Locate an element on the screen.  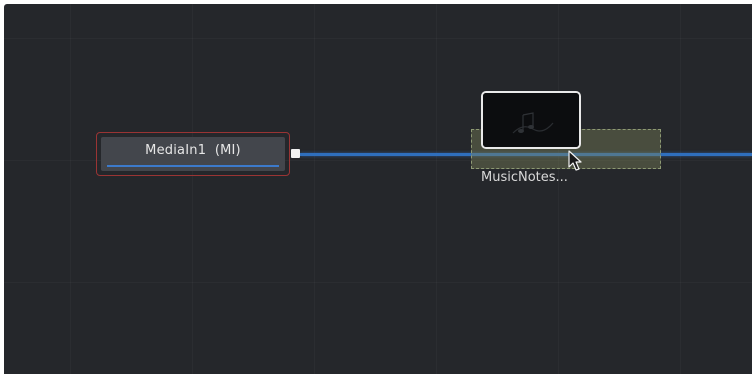
music-notes-thumbnail-icon is located at coordinates (531, 120).